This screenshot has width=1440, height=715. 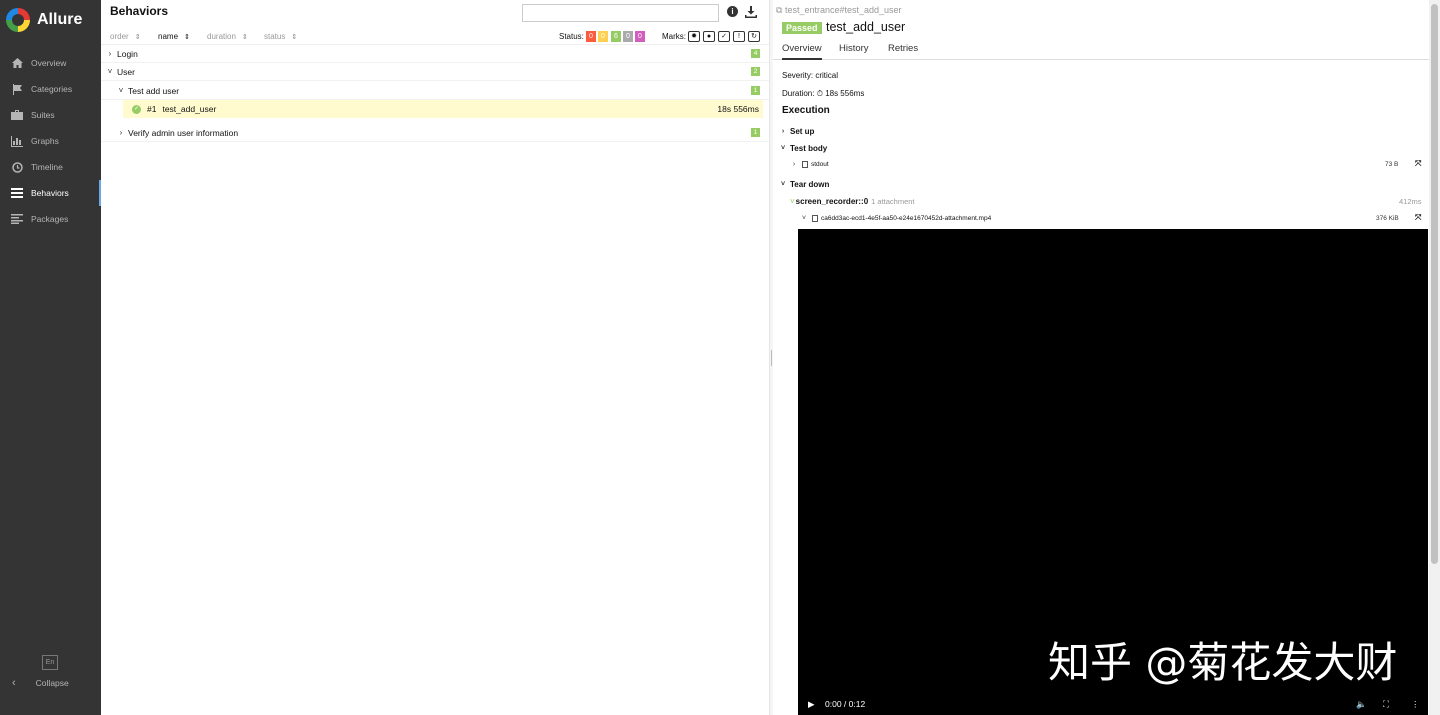 I want to click on chevron-left-icon: ‹, so click(x=14, y=683).